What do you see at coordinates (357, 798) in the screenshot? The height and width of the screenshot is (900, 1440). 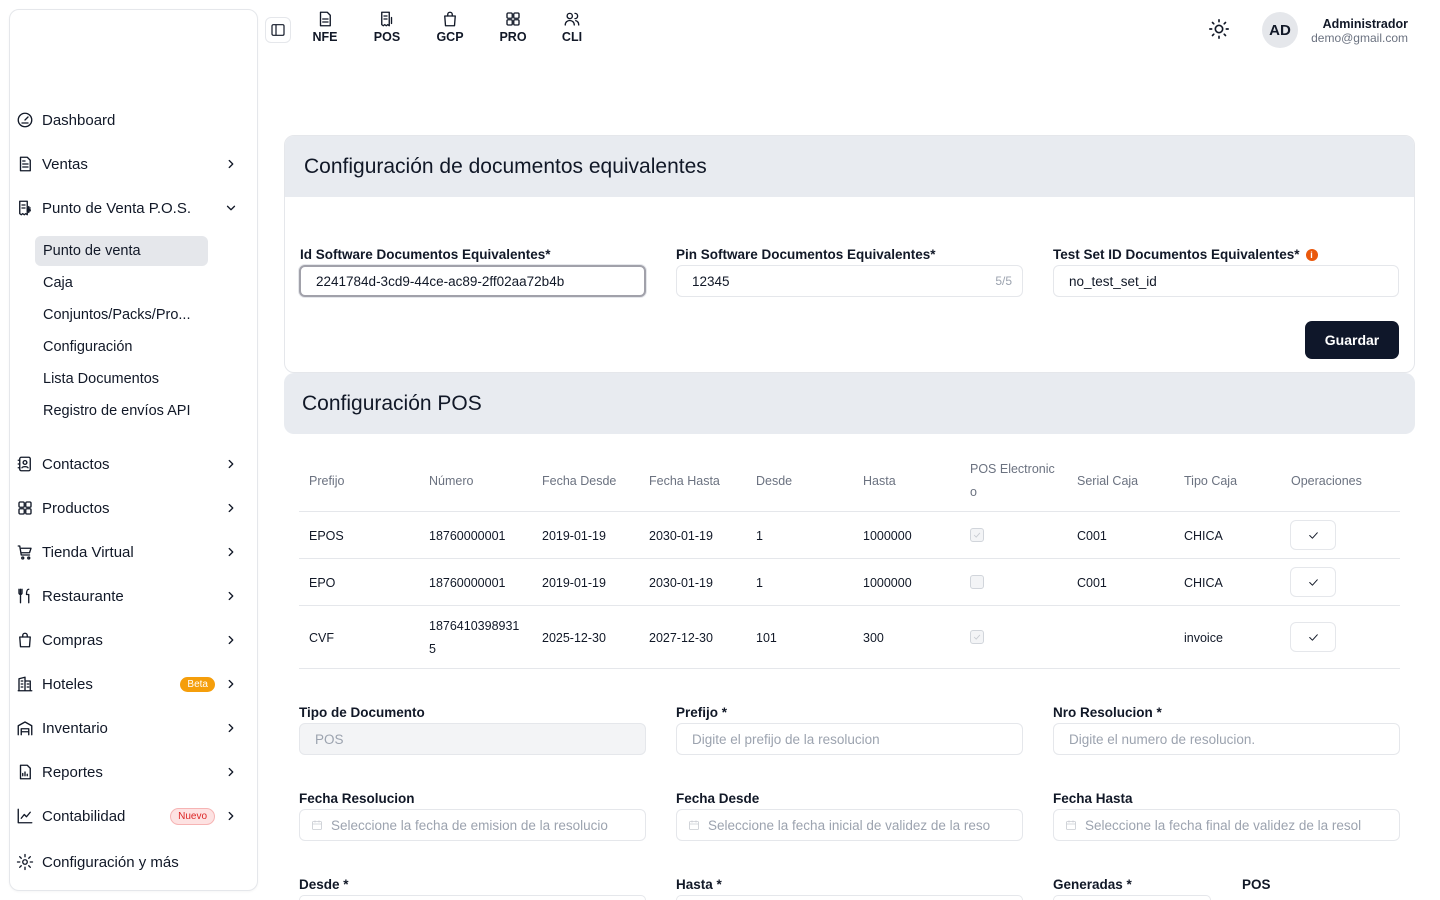 I see `fecha-resolucion-label: Fecha Resolucion` at bounding box center [357, 798].